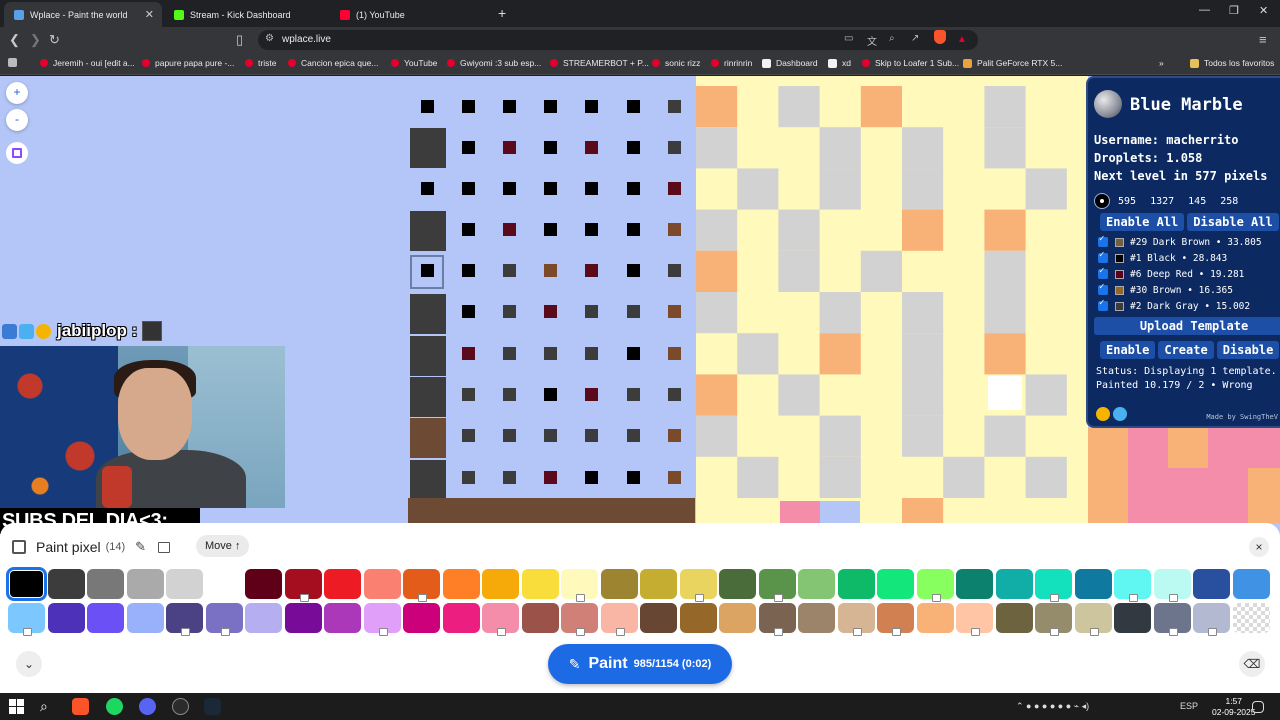  What do you see at coordinates (618, 40) in the screenshot?
I see `address-bar: ⚙ wplace.live ▭ 文 ⌕ ↗` at bounding box center [618, 40].